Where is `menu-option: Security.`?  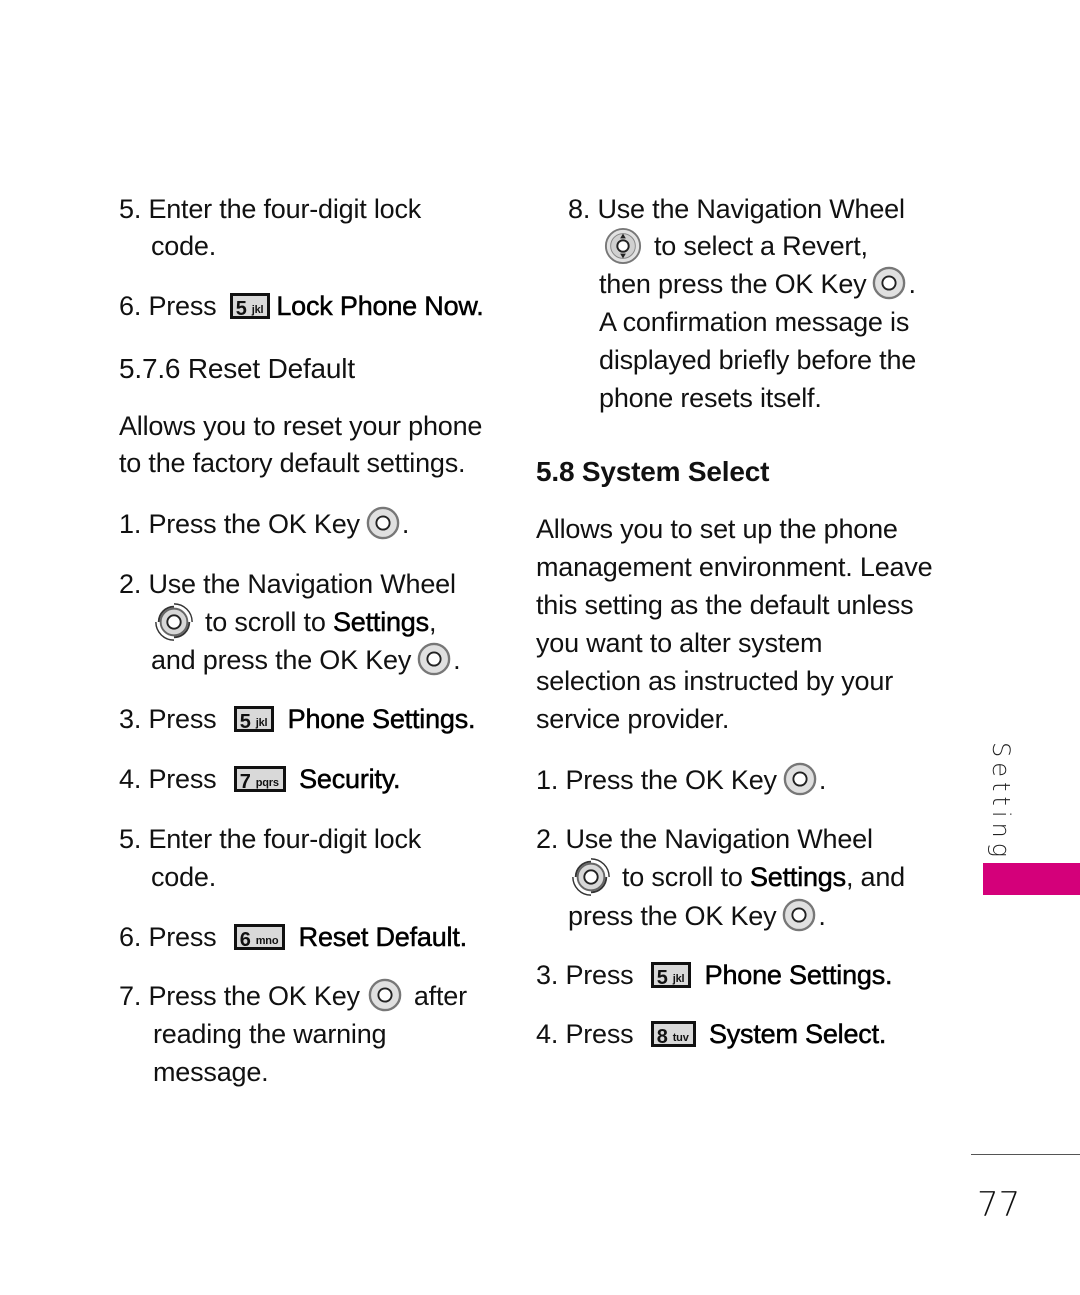 menu-option: Security. is located at coordinates (350, 779).